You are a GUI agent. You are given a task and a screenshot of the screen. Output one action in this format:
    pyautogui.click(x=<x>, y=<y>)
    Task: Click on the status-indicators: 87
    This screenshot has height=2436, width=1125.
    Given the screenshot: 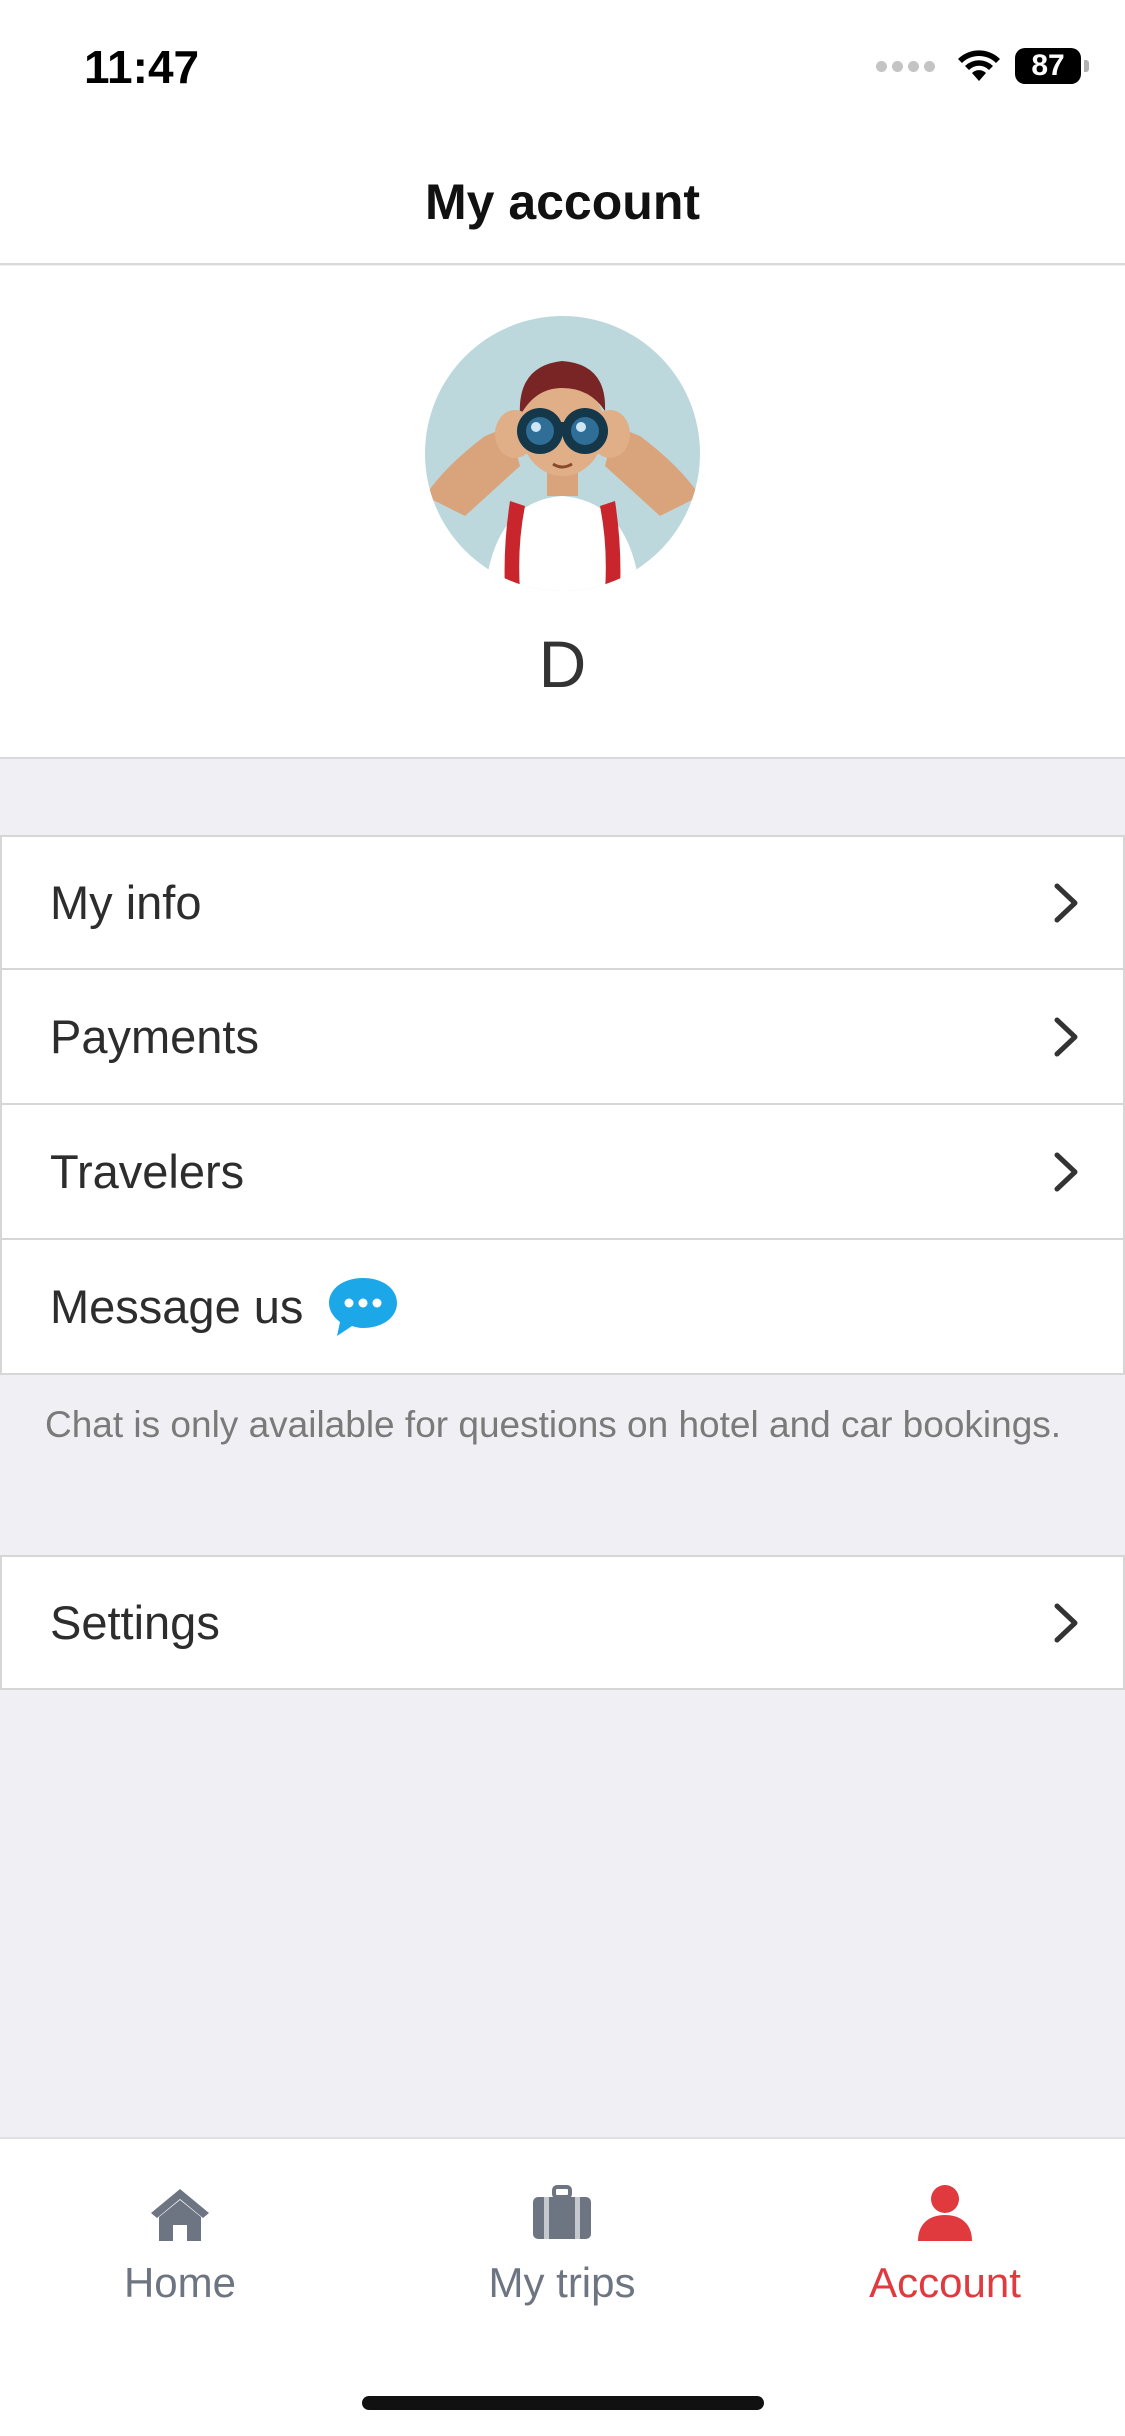 What is the action you would take?
    pyautogui.click(x=982, y=66)
    